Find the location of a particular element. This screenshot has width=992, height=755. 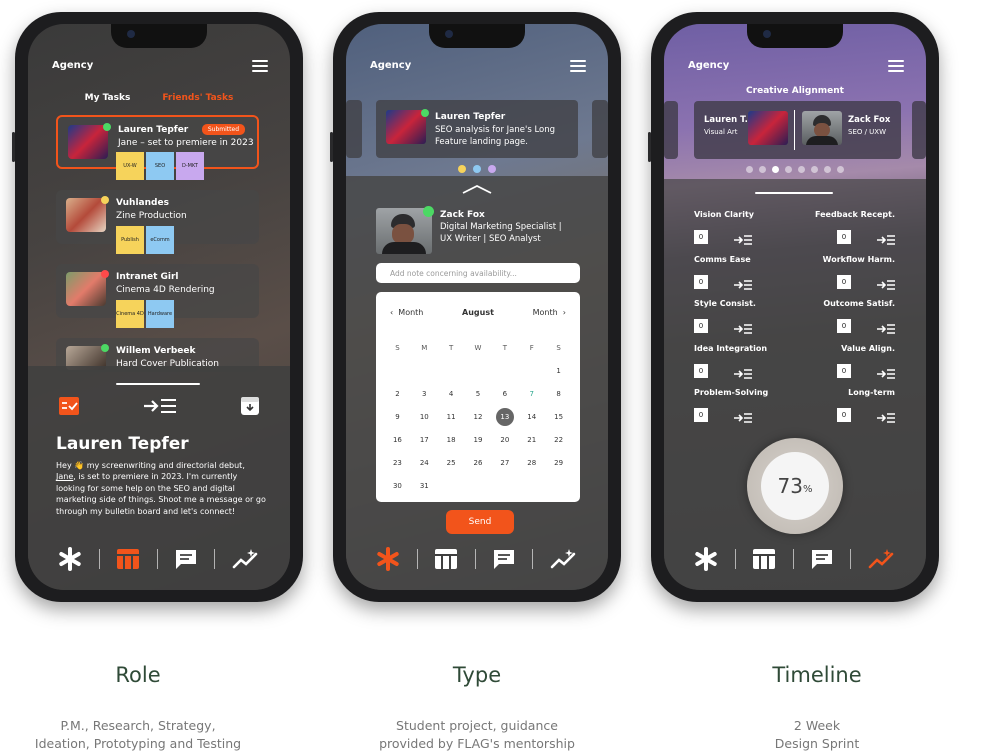

calendar-day: 27 is located at coordinates (504, 462).